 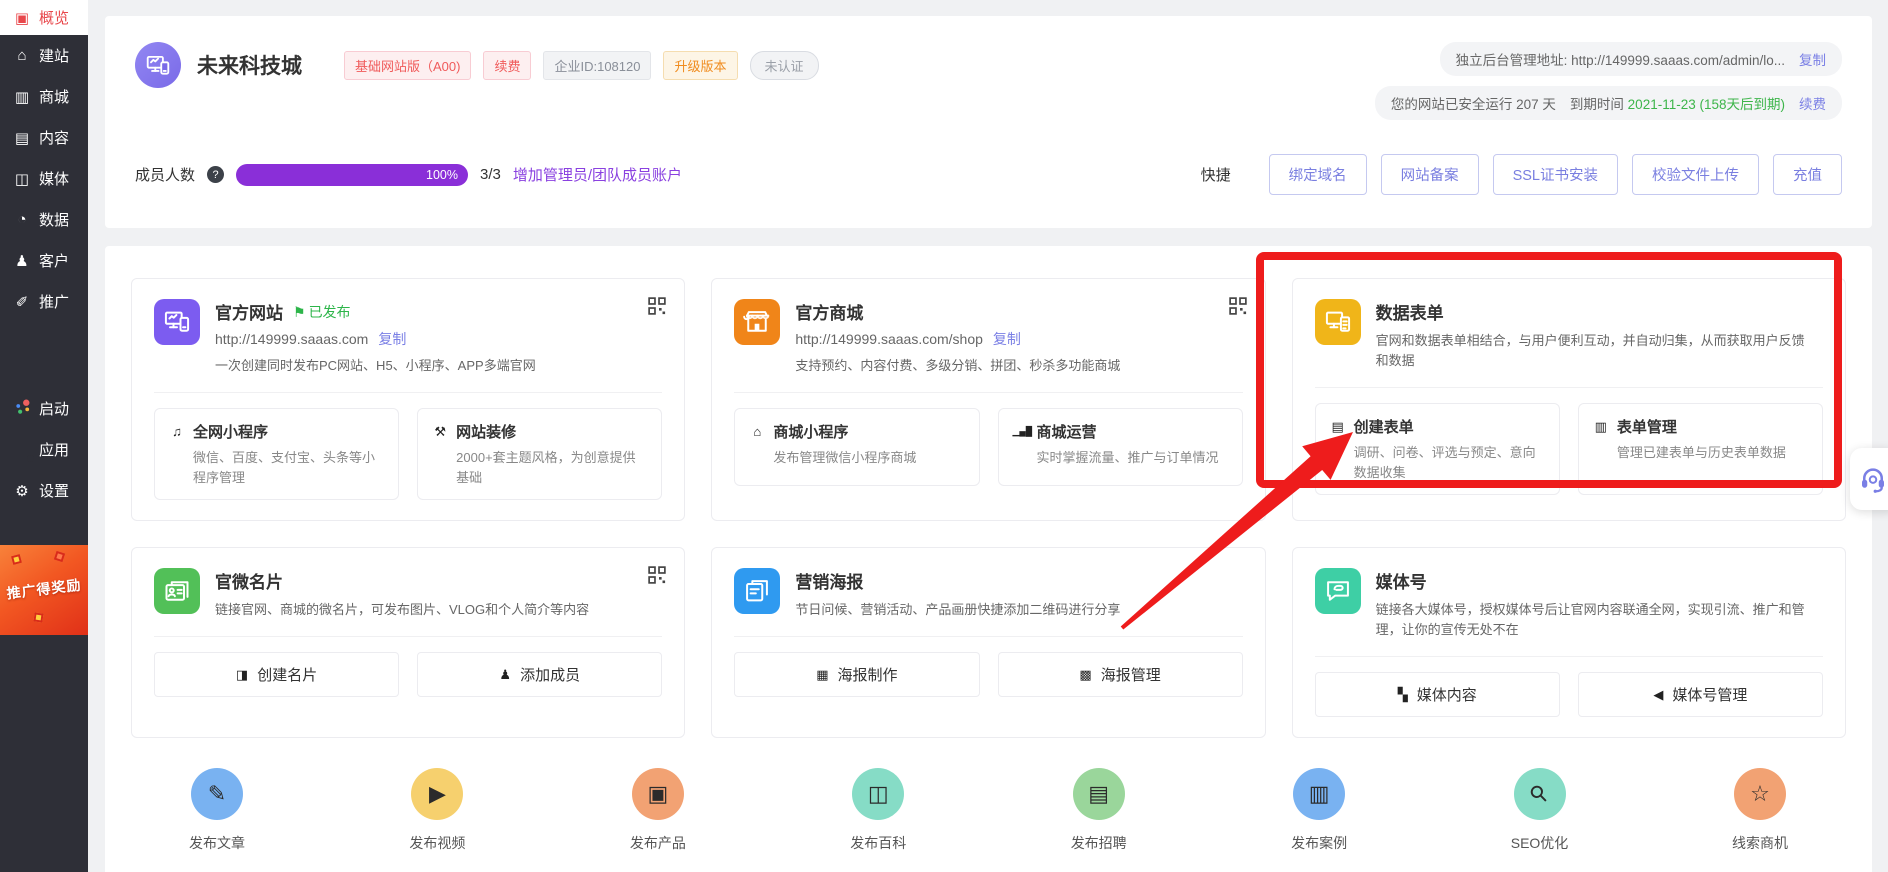 What do you see at coordinates (658, 810) in the screenshot?
I see `shortcut-publish-product: ▣ 发布产品` at bounding box center [658, 810].